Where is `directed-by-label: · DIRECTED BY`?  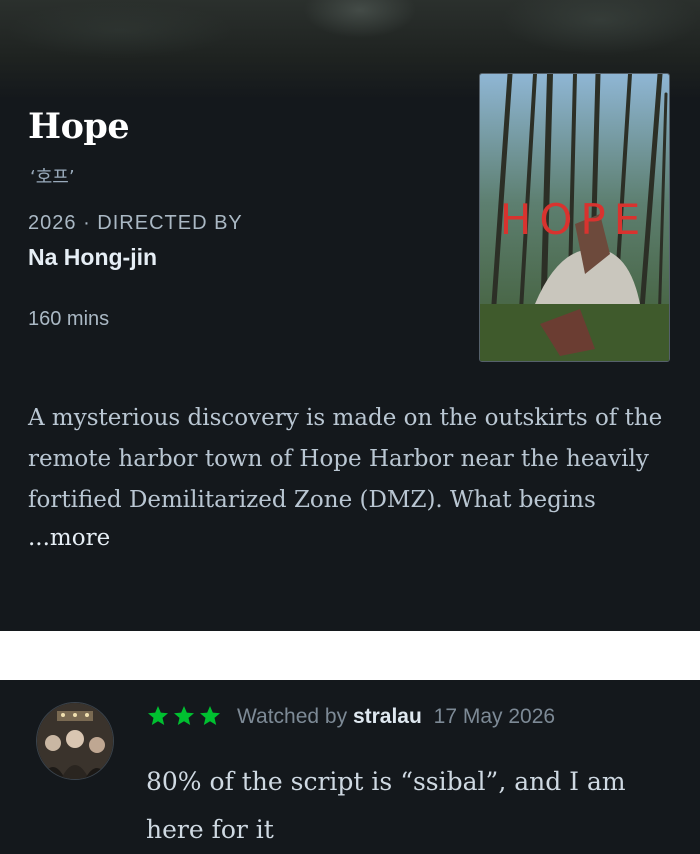
directed-by-label: · DIRECTED BY is located at coordinates (163, 223).